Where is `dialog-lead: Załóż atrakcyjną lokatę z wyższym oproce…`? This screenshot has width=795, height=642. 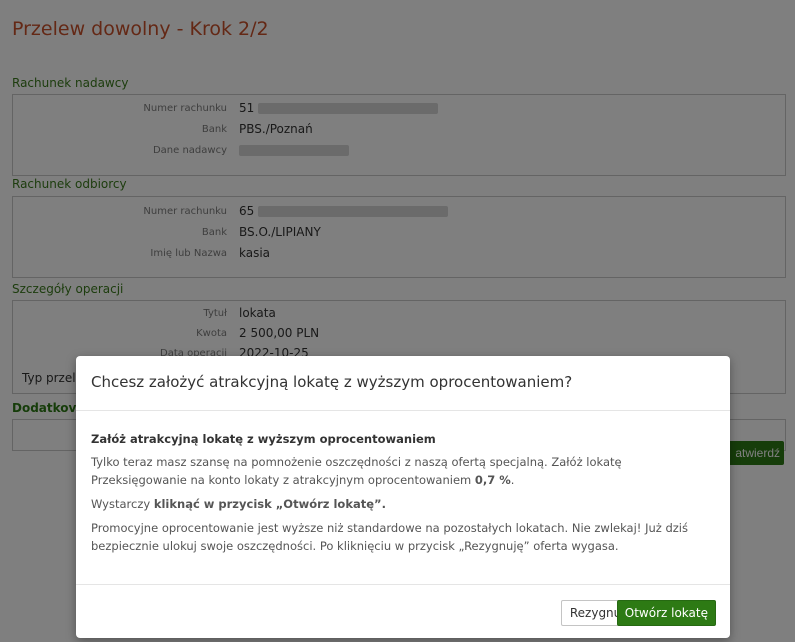 dialog-lead: Załóż atrakcyjną lokatę z wyższym oproce… is located at coordinates (263, 439).